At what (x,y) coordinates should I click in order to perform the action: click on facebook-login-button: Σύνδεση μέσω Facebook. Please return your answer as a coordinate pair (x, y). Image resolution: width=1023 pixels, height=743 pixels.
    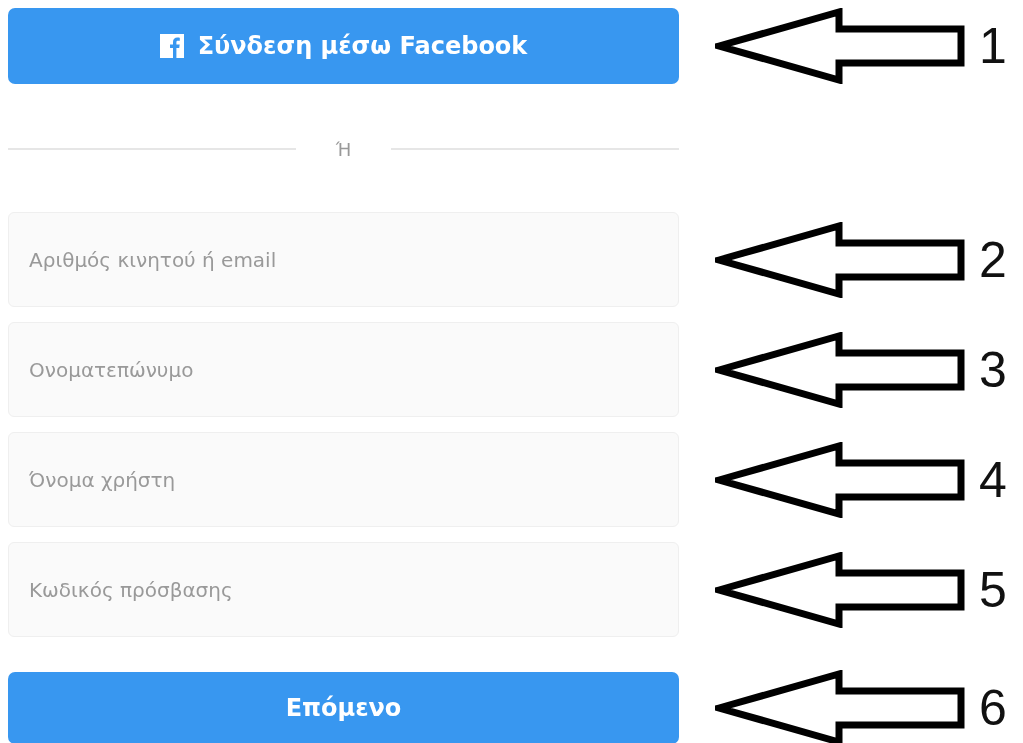
    Looking at the image, I should click on (343, 46).